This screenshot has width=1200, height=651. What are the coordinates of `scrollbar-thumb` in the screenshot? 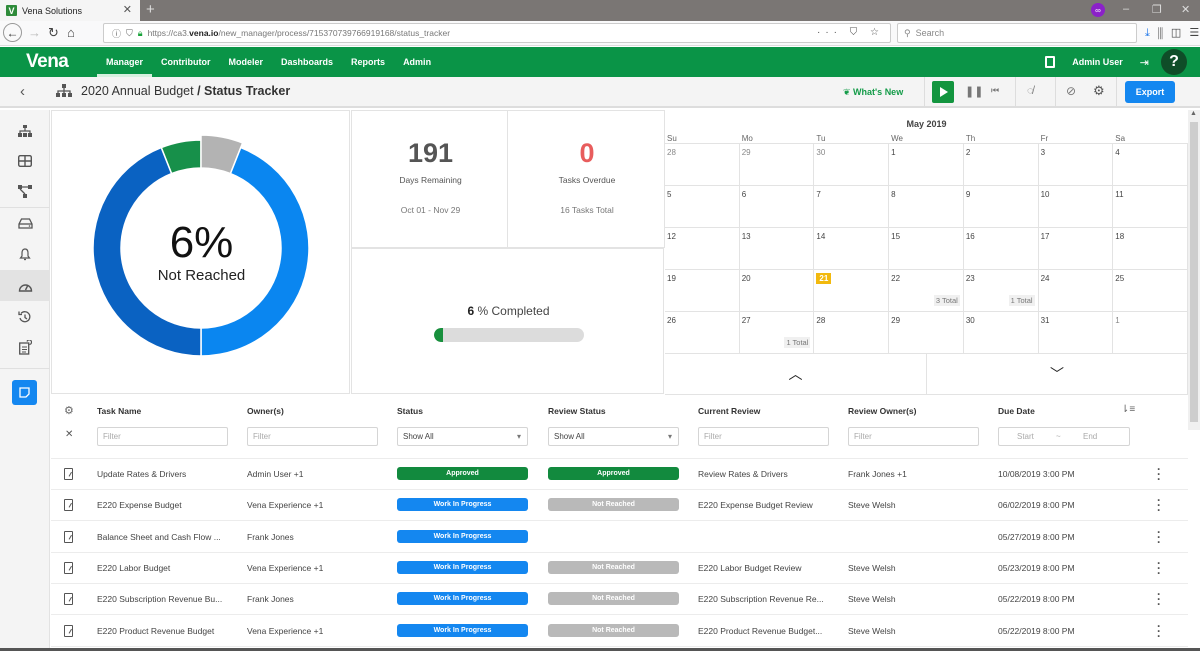 It's located at (1194, 272).